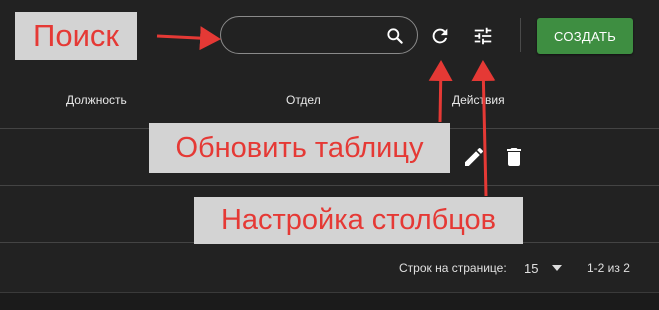  I want to click on bottom-bar, so click(329, 301).